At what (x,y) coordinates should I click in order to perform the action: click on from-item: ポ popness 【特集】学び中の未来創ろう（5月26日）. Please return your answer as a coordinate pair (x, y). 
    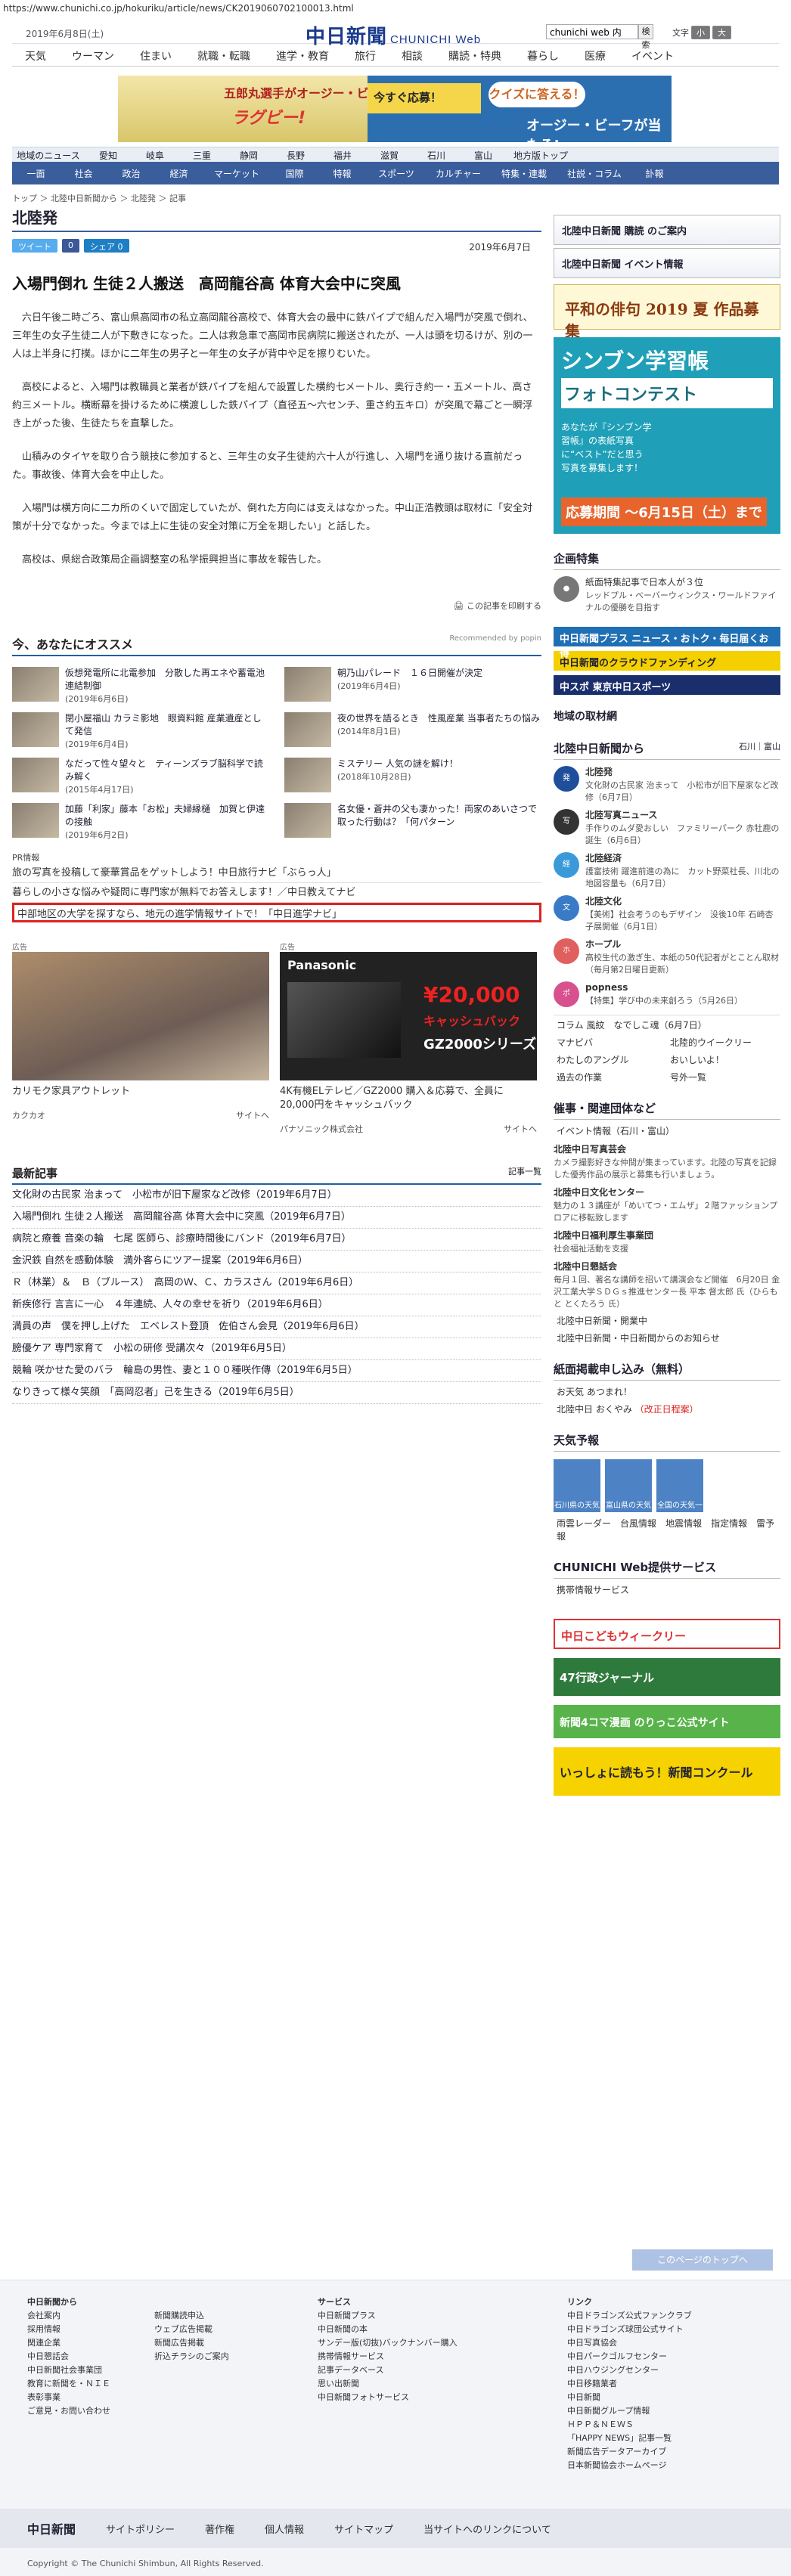
    Looking at the image, I should click on (667, 994).